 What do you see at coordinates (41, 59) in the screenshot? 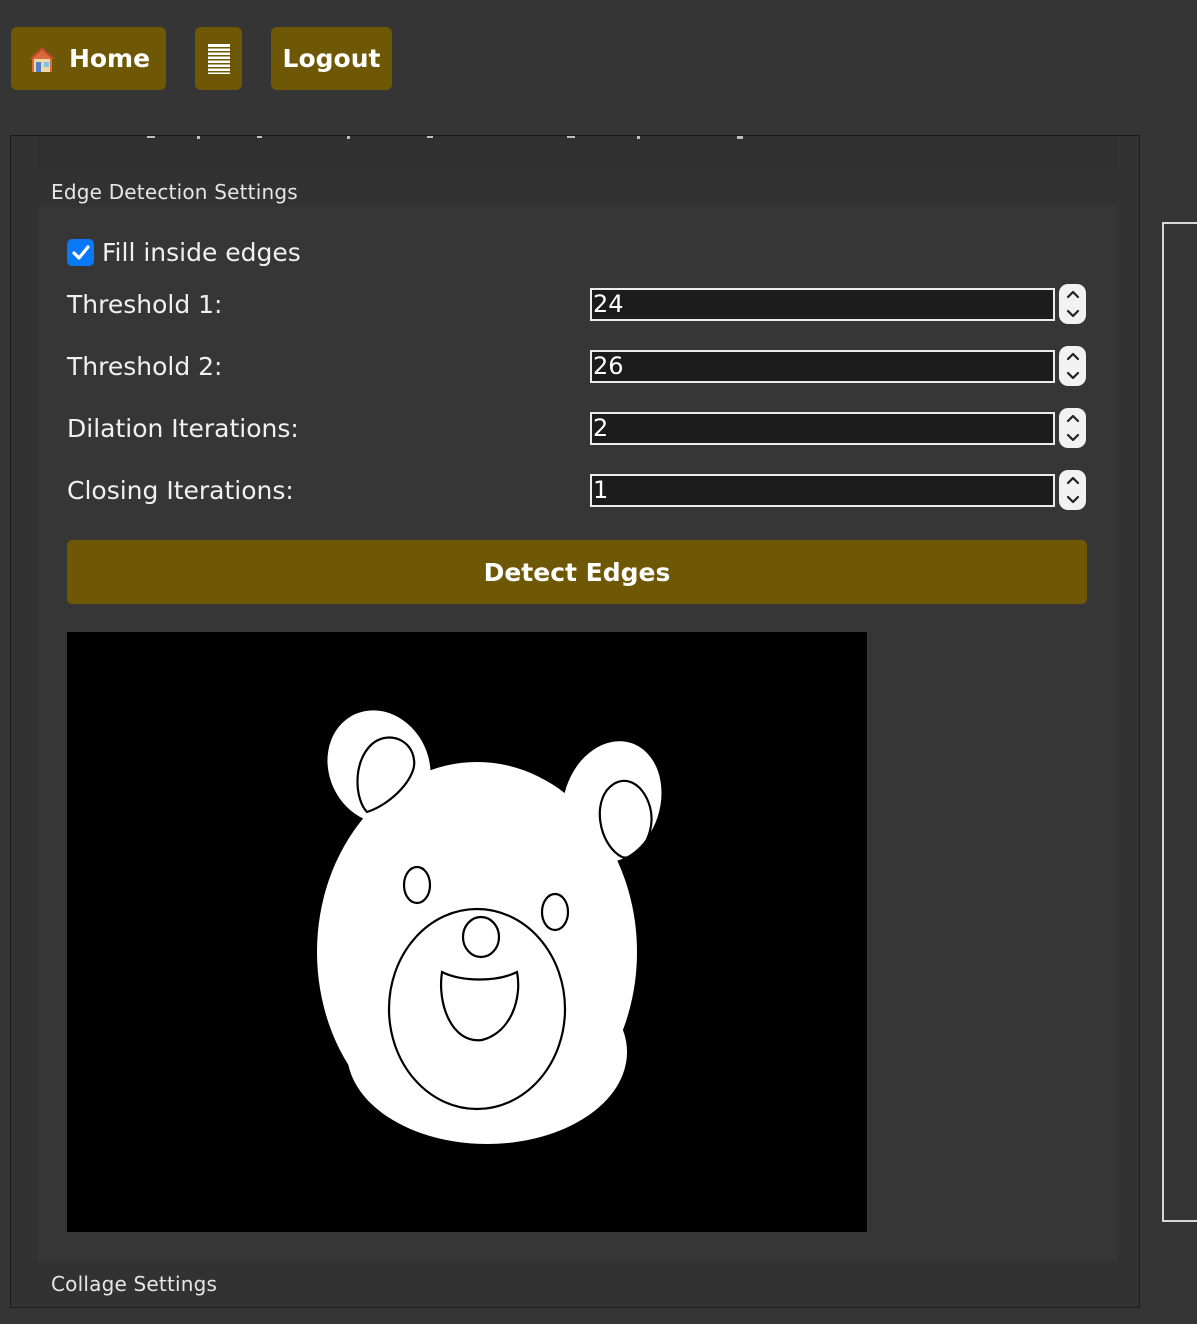
I see `house-icon` at bounding box center [41, 59].